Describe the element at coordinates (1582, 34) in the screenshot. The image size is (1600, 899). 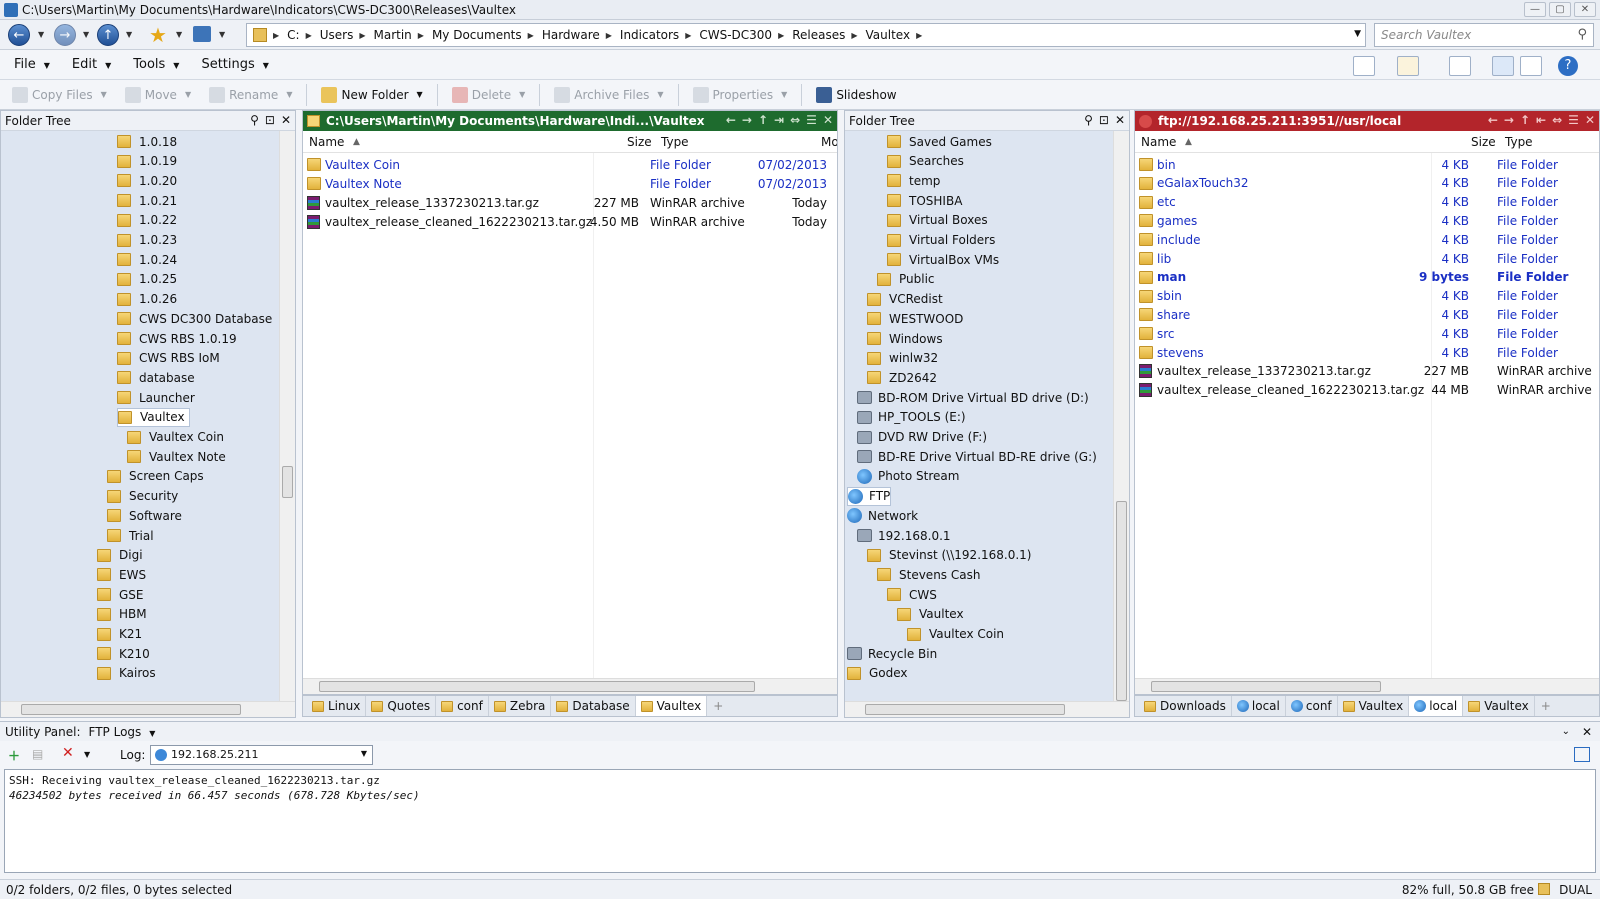
I see `search-icon: ⚲` at that location.